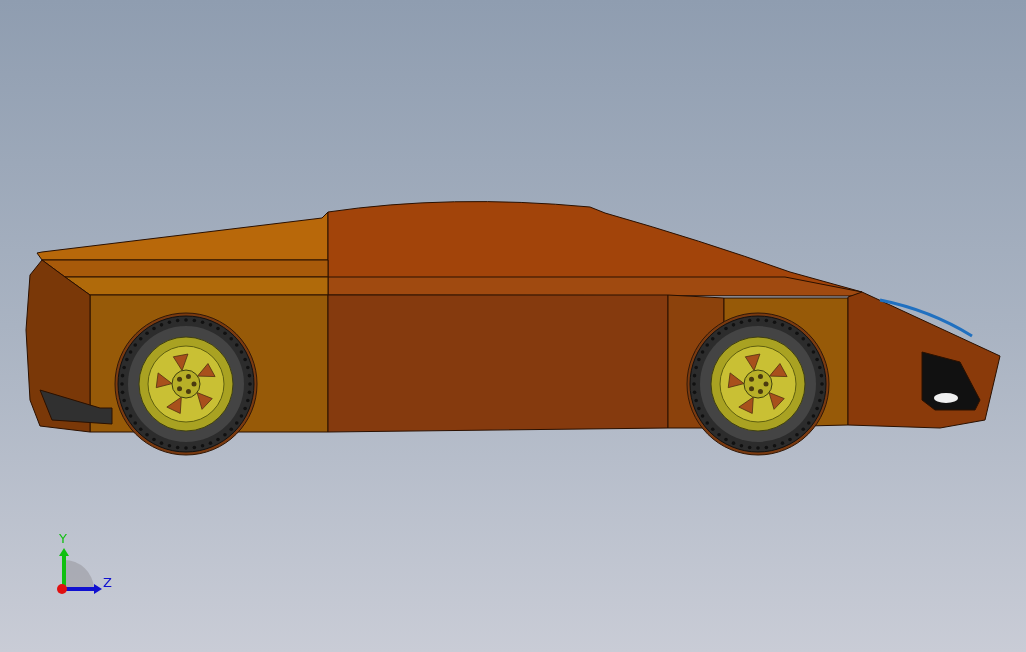 This screenshot has width=1026, height=652. What do you see at coordinates (62, 589) in the screenshot?
I see `origin-icon` at bounding box center [62, 589].